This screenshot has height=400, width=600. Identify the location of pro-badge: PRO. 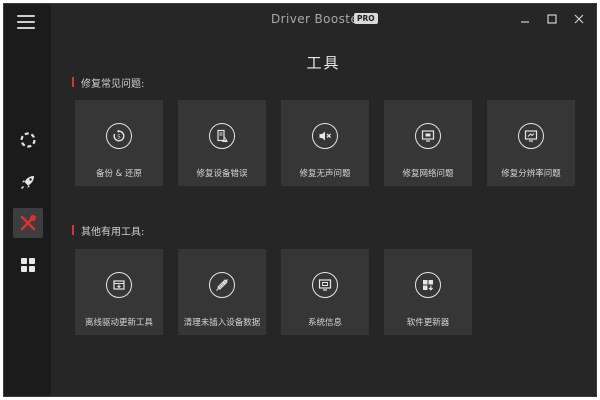
(366, 18).